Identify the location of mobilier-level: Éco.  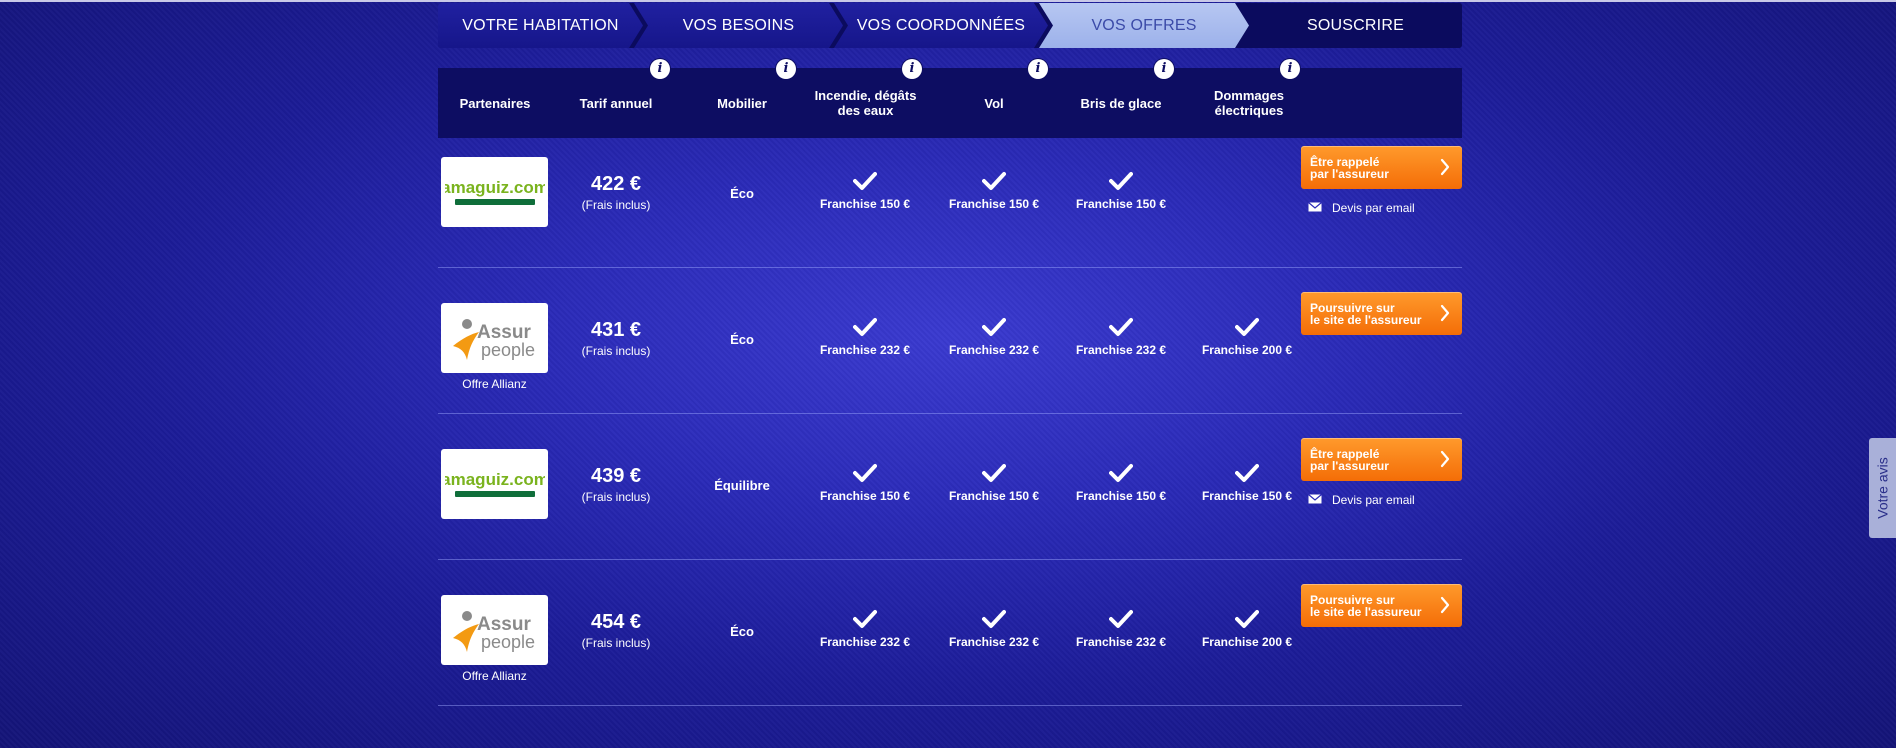
(742, 339).